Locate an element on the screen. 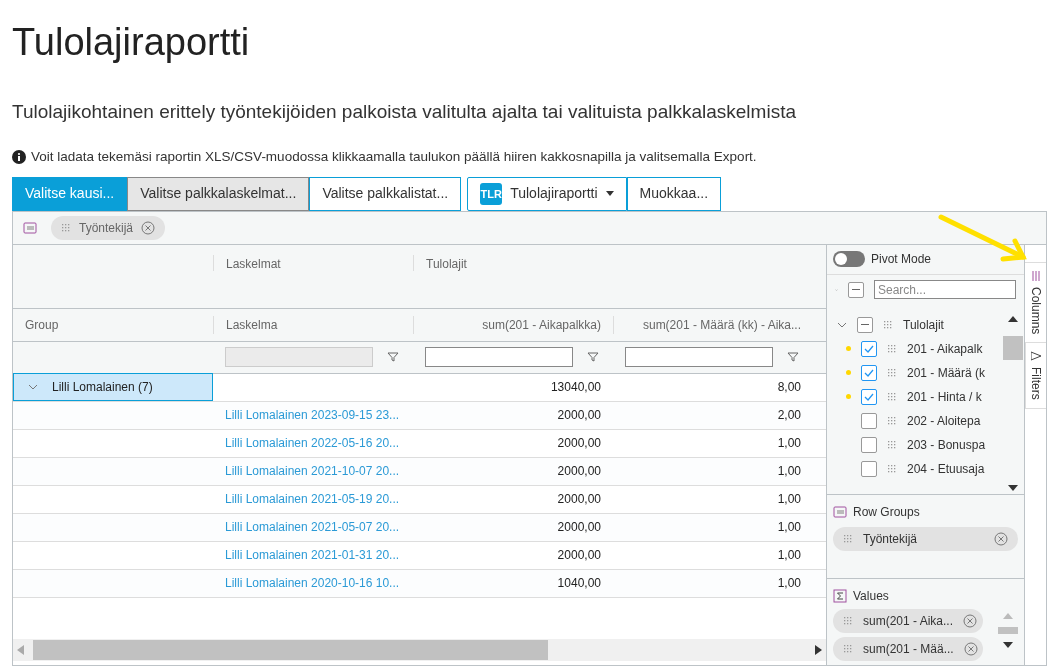  column-header: Group is located at coordinates (42, 324).